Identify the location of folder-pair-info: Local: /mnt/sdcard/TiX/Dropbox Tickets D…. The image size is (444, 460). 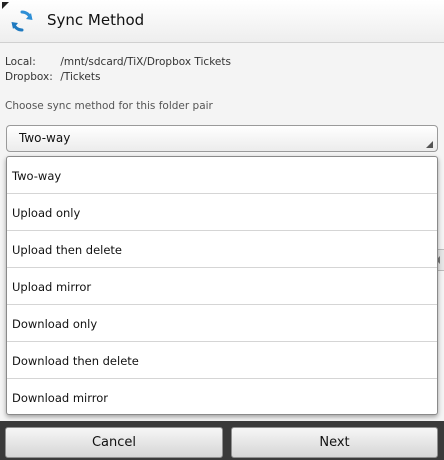
(118, 70).